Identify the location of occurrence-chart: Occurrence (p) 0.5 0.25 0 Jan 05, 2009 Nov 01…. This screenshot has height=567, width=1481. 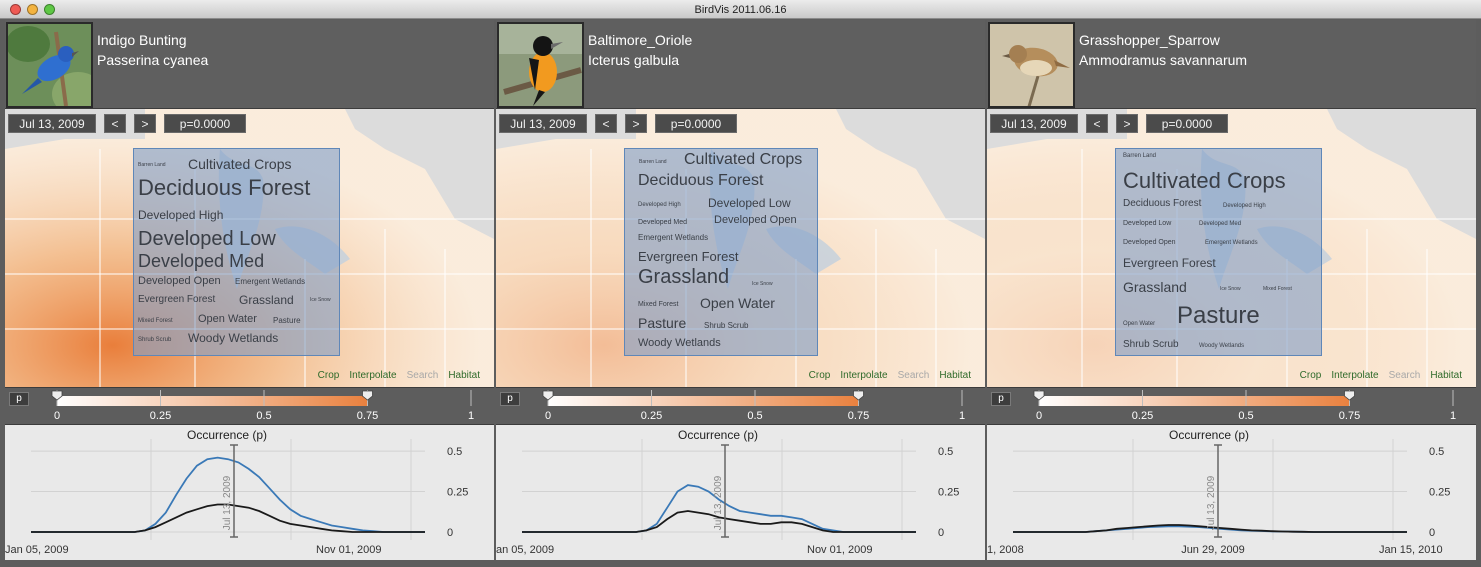
(249, 492).